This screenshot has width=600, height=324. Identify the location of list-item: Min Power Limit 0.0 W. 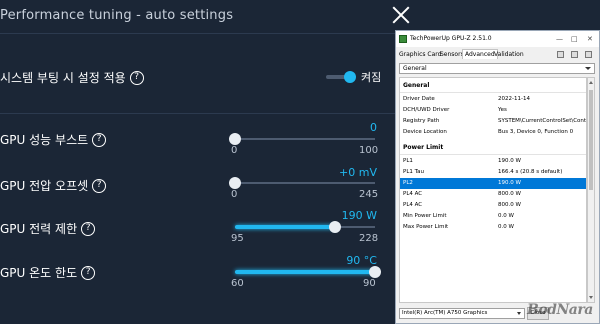
(493, 216).